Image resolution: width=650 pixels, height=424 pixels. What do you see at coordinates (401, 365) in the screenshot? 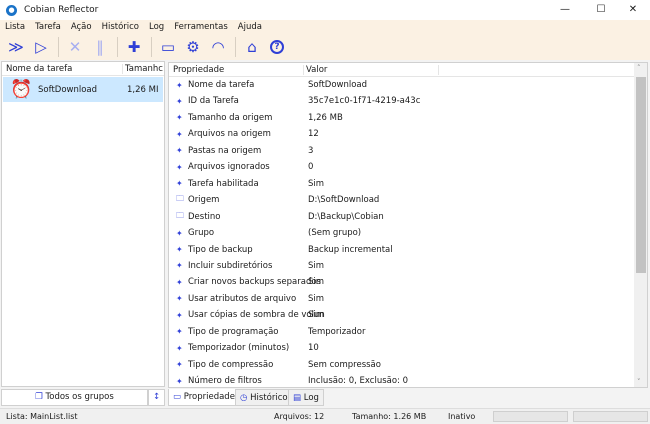
I see `property-row: ✦ Tipo de compressão Sem compressão` at bounding box center [401, 365].